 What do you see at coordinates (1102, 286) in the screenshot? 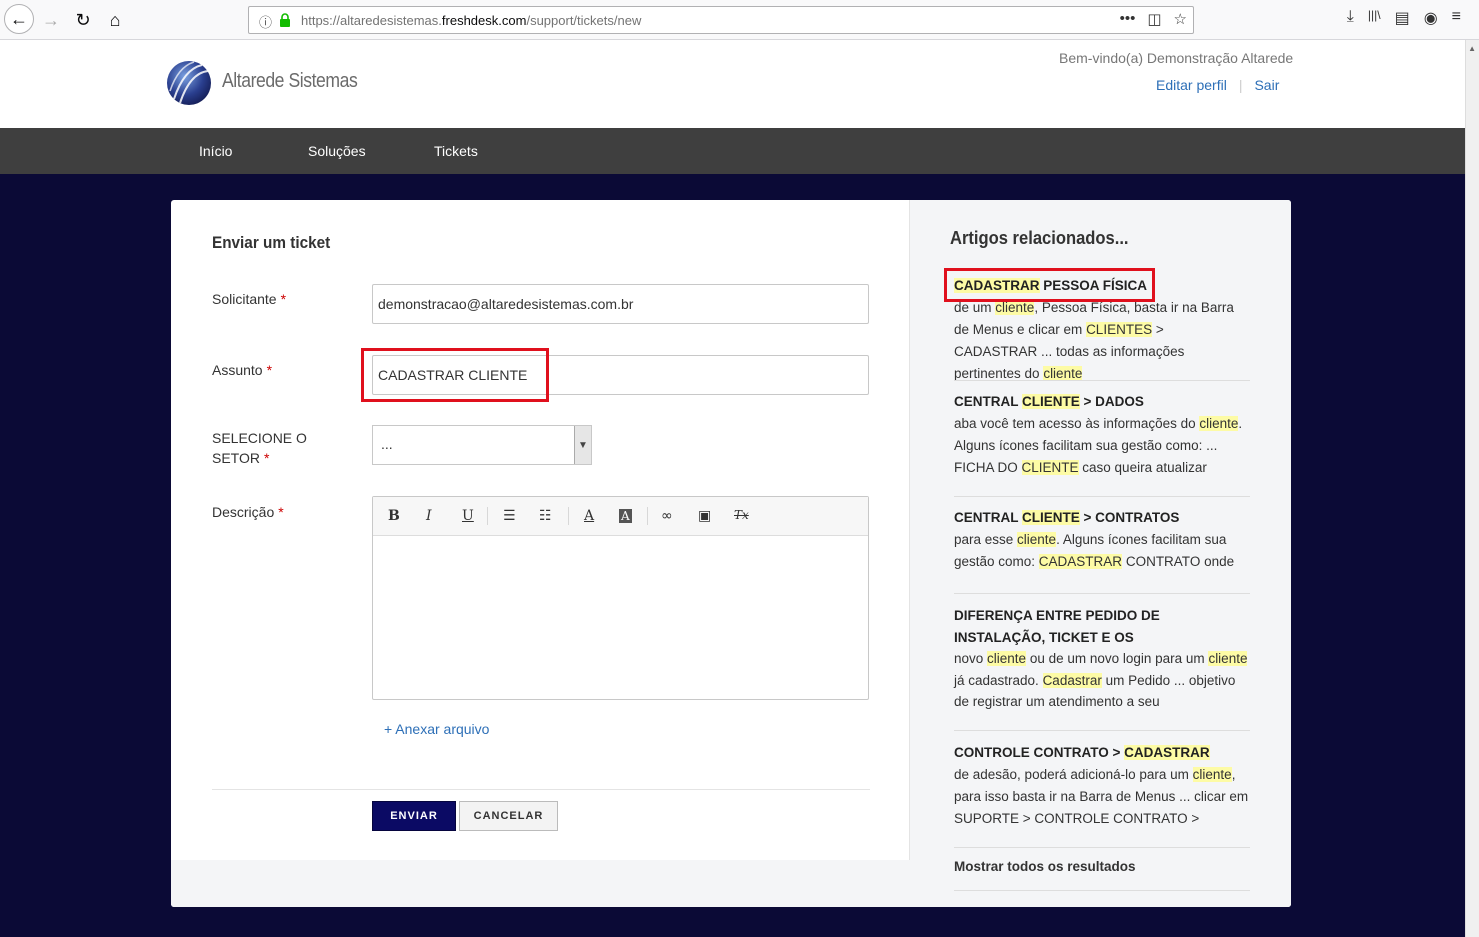
I see `article-title: CADASTRAR PESSOA FÍSICA` at bounding box center [1102, 286].